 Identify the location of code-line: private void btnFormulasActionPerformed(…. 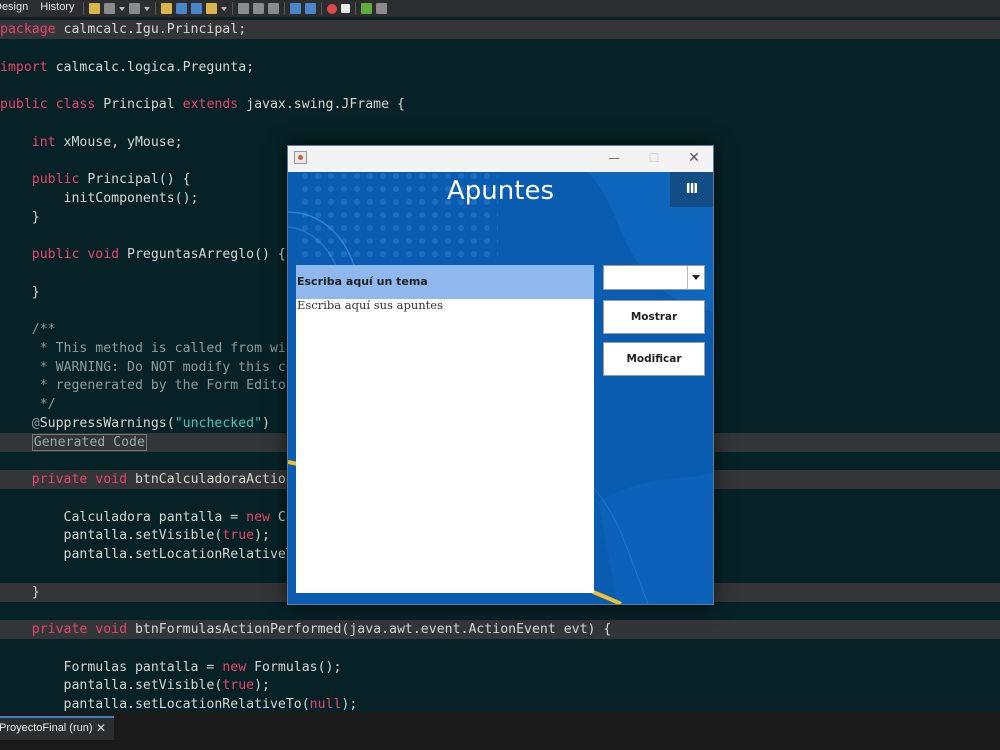
(500, 629).